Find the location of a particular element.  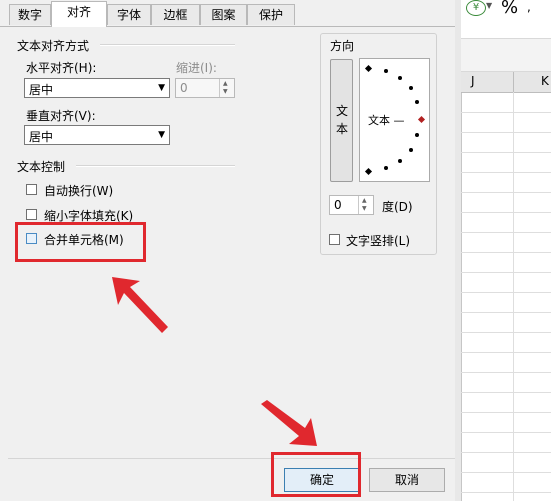

indent-stepper: 0 ▲ ▼ is located at coordinates (205, 88).